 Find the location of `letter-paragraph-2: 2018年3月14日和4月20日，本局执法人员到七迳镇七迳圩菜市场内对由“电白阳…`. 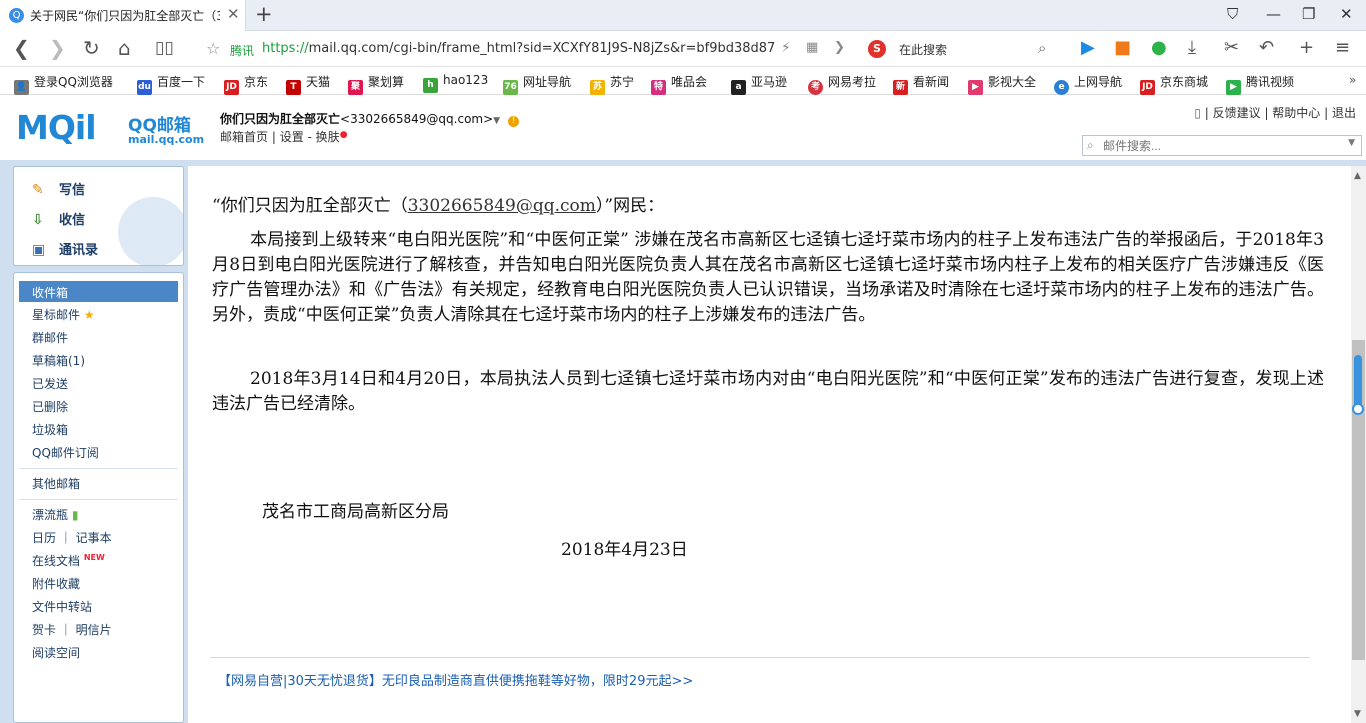

letter-paragraph-2: 2018年3月14日和4月20日，本局执法人员到七迳镇七迳圩菜市场内对由“电白阳… is located at coordinates (768, 391).